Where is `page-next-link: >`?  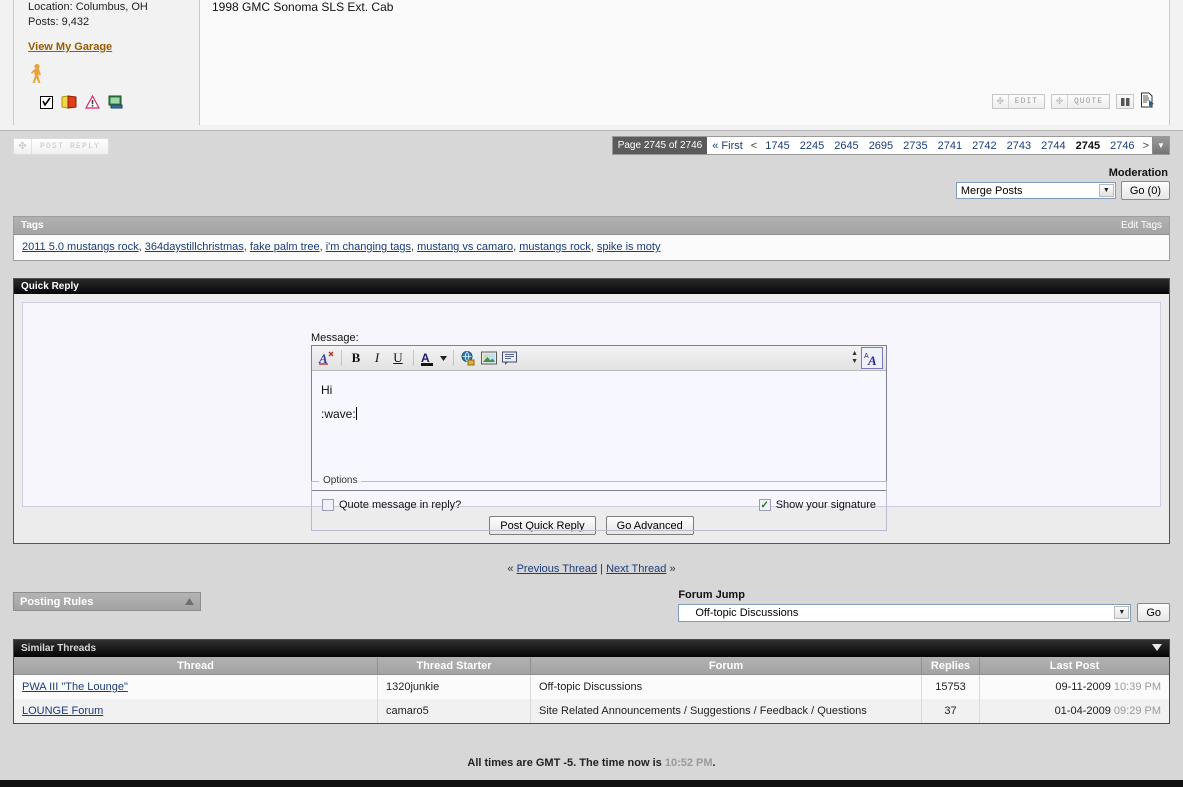
page-next-link: > is located at coordinates (1146, 145).